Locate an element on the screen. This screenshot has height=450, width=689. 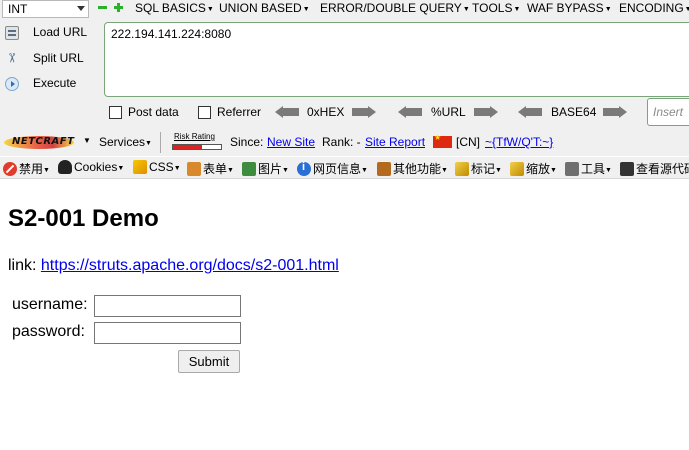
url-encode-arrow-icon is located at coordinates (486, 112).